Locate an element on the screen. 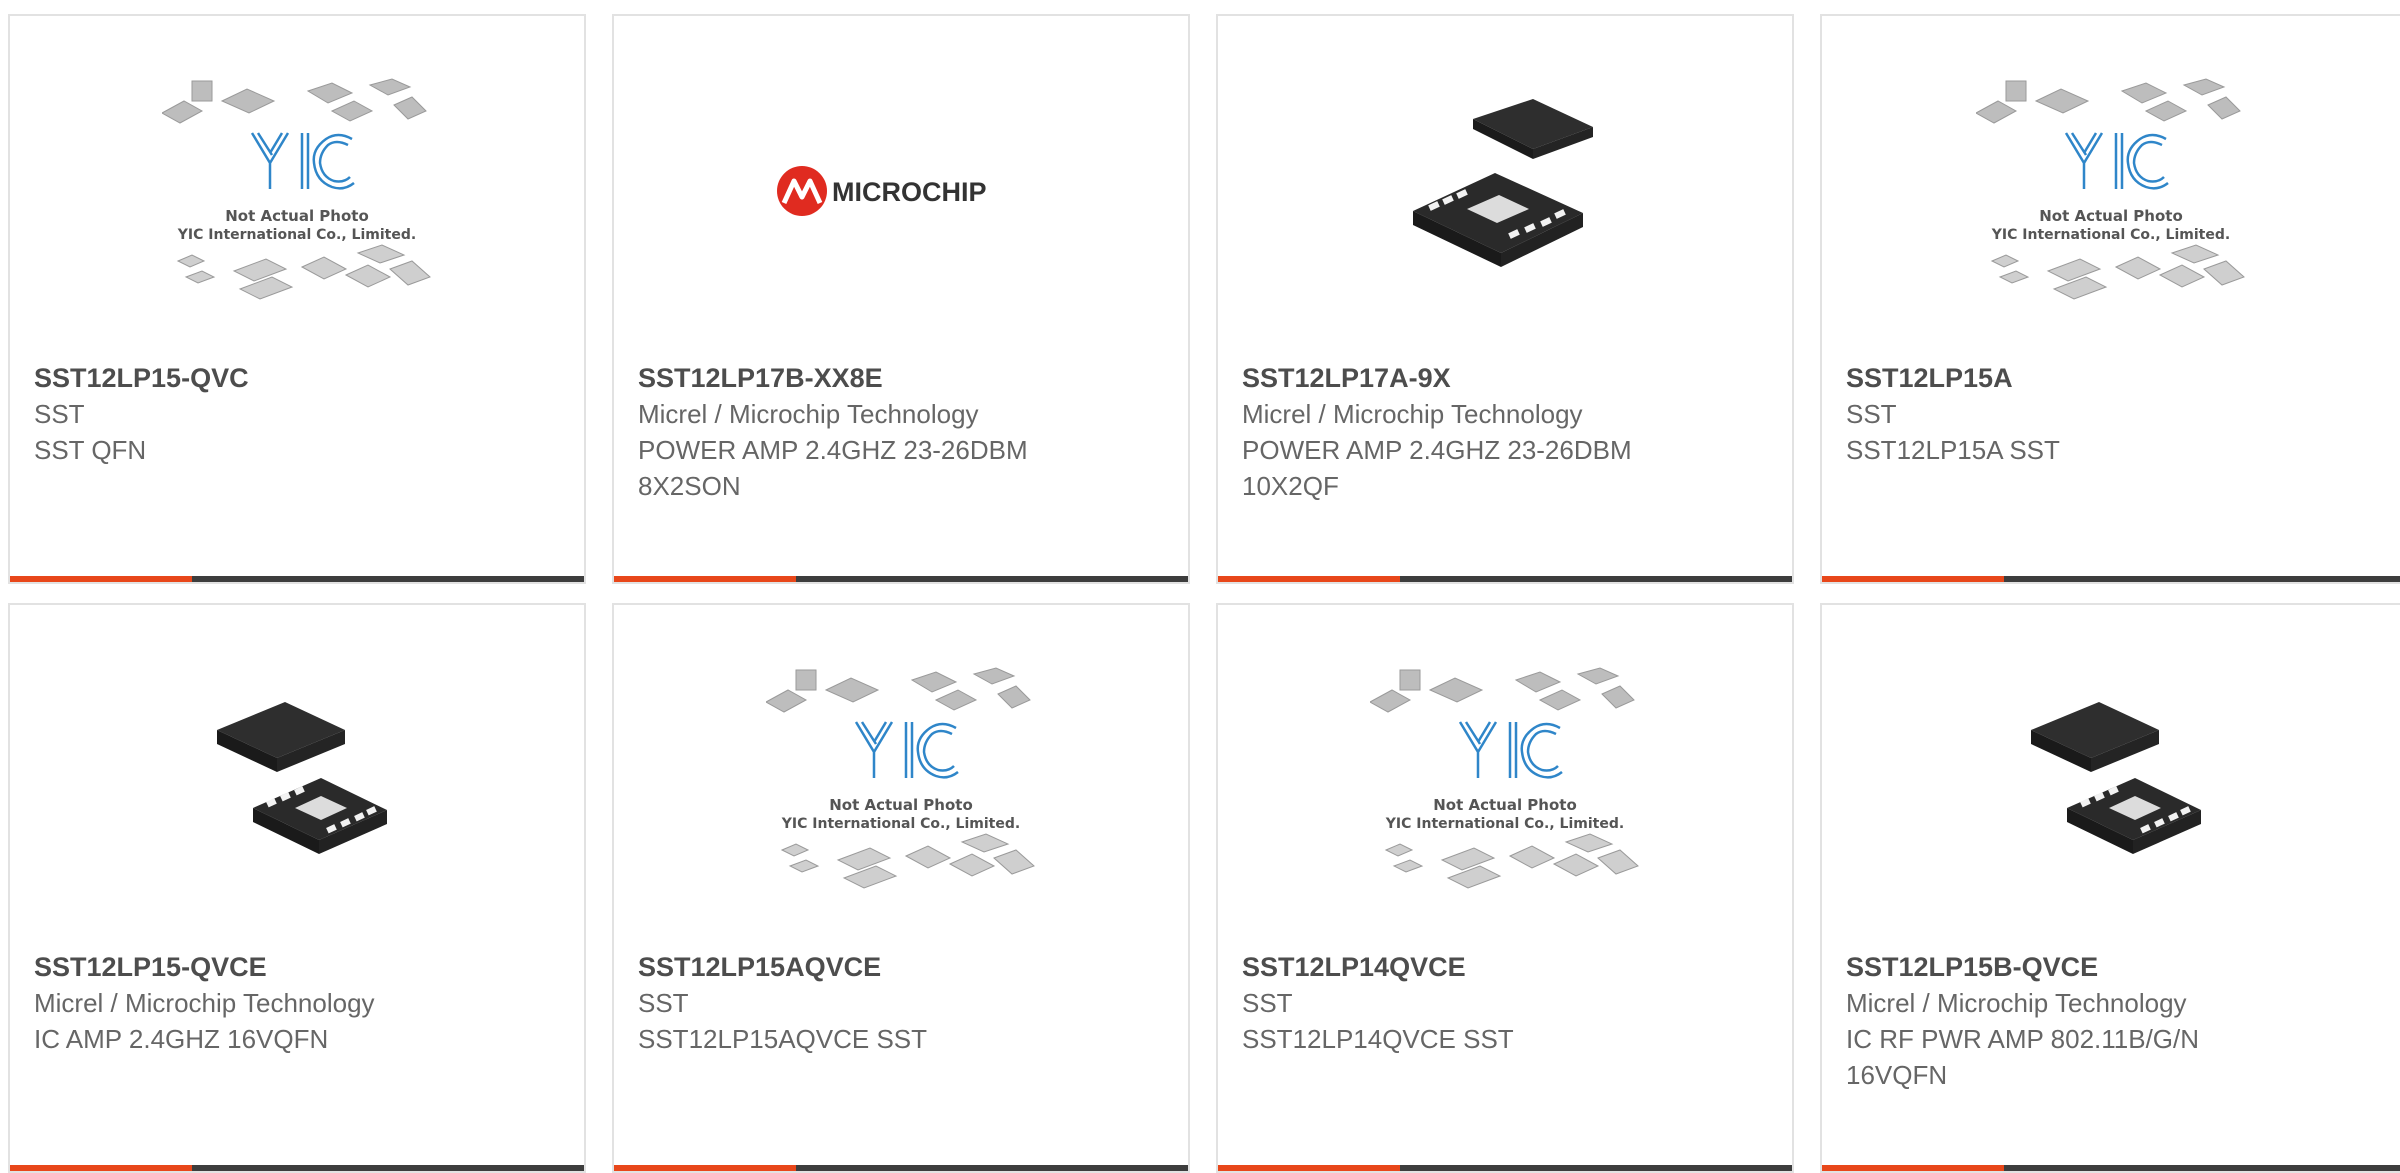 The width and height of the screenshot is (2400, 1173). description: SST12LP15AQVCE SST is located at coordinates (783, 1039).